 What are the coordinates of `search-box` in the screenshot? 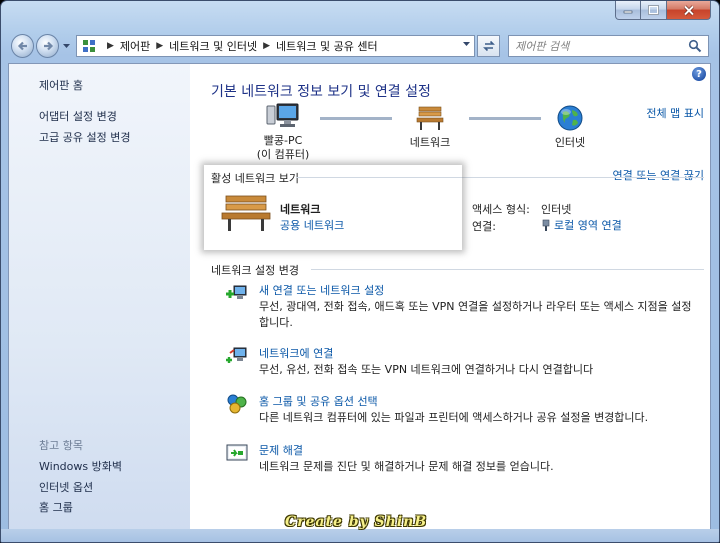 It's located at (608, 46).